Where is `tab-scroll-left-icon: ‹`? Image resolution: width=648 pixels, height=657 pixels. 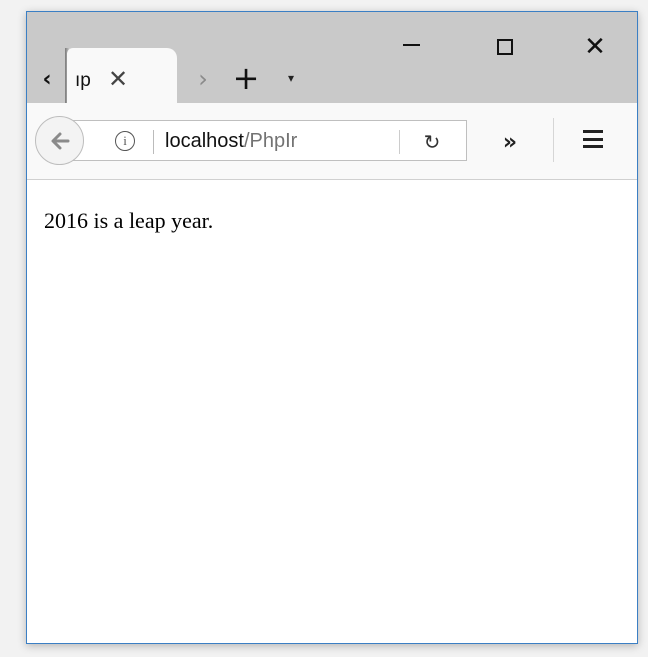
tab-scroll-left-icon: ‹ is located at coordinates (47, 79).